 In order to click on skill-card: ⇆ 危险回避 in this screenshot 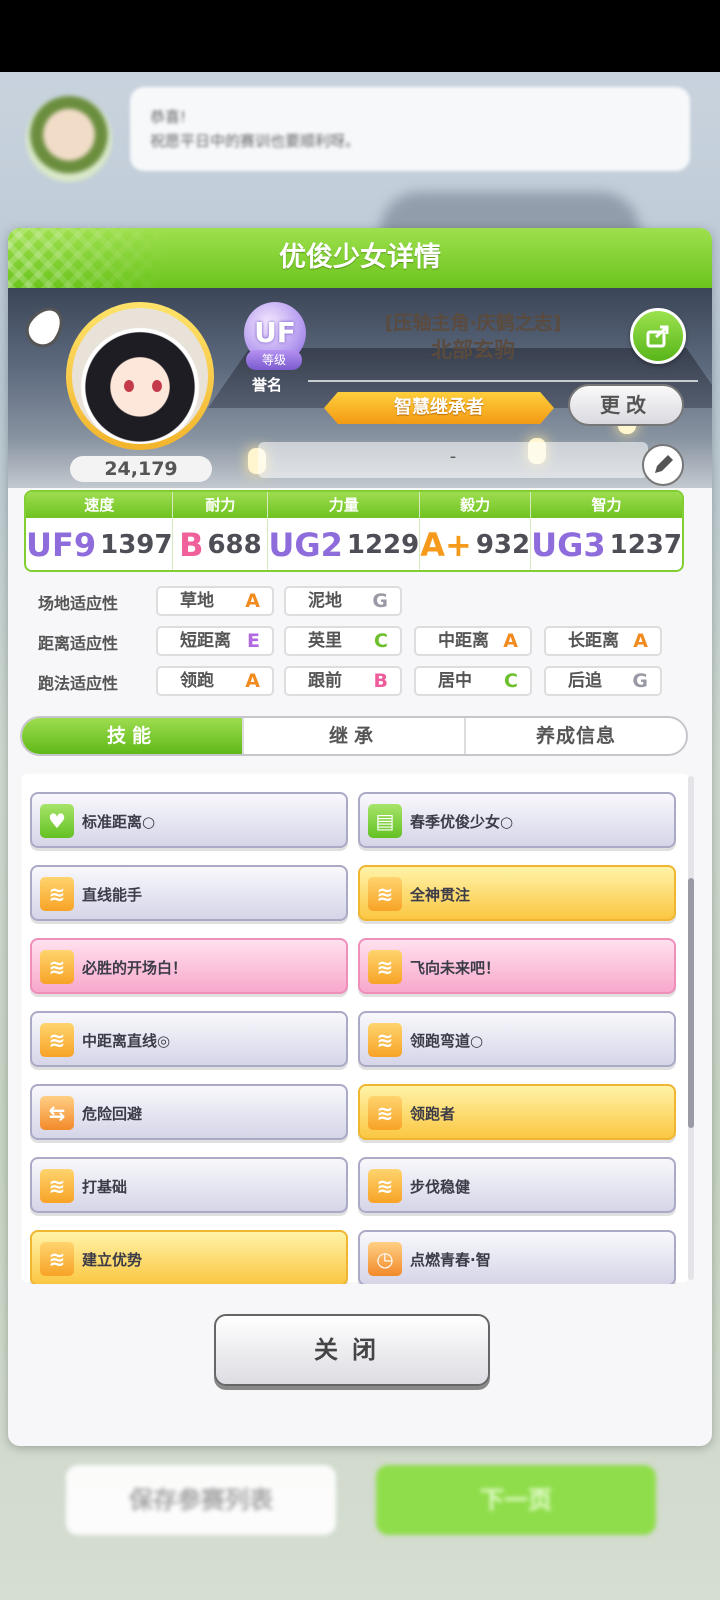, I will do `click(189, 1112)`.